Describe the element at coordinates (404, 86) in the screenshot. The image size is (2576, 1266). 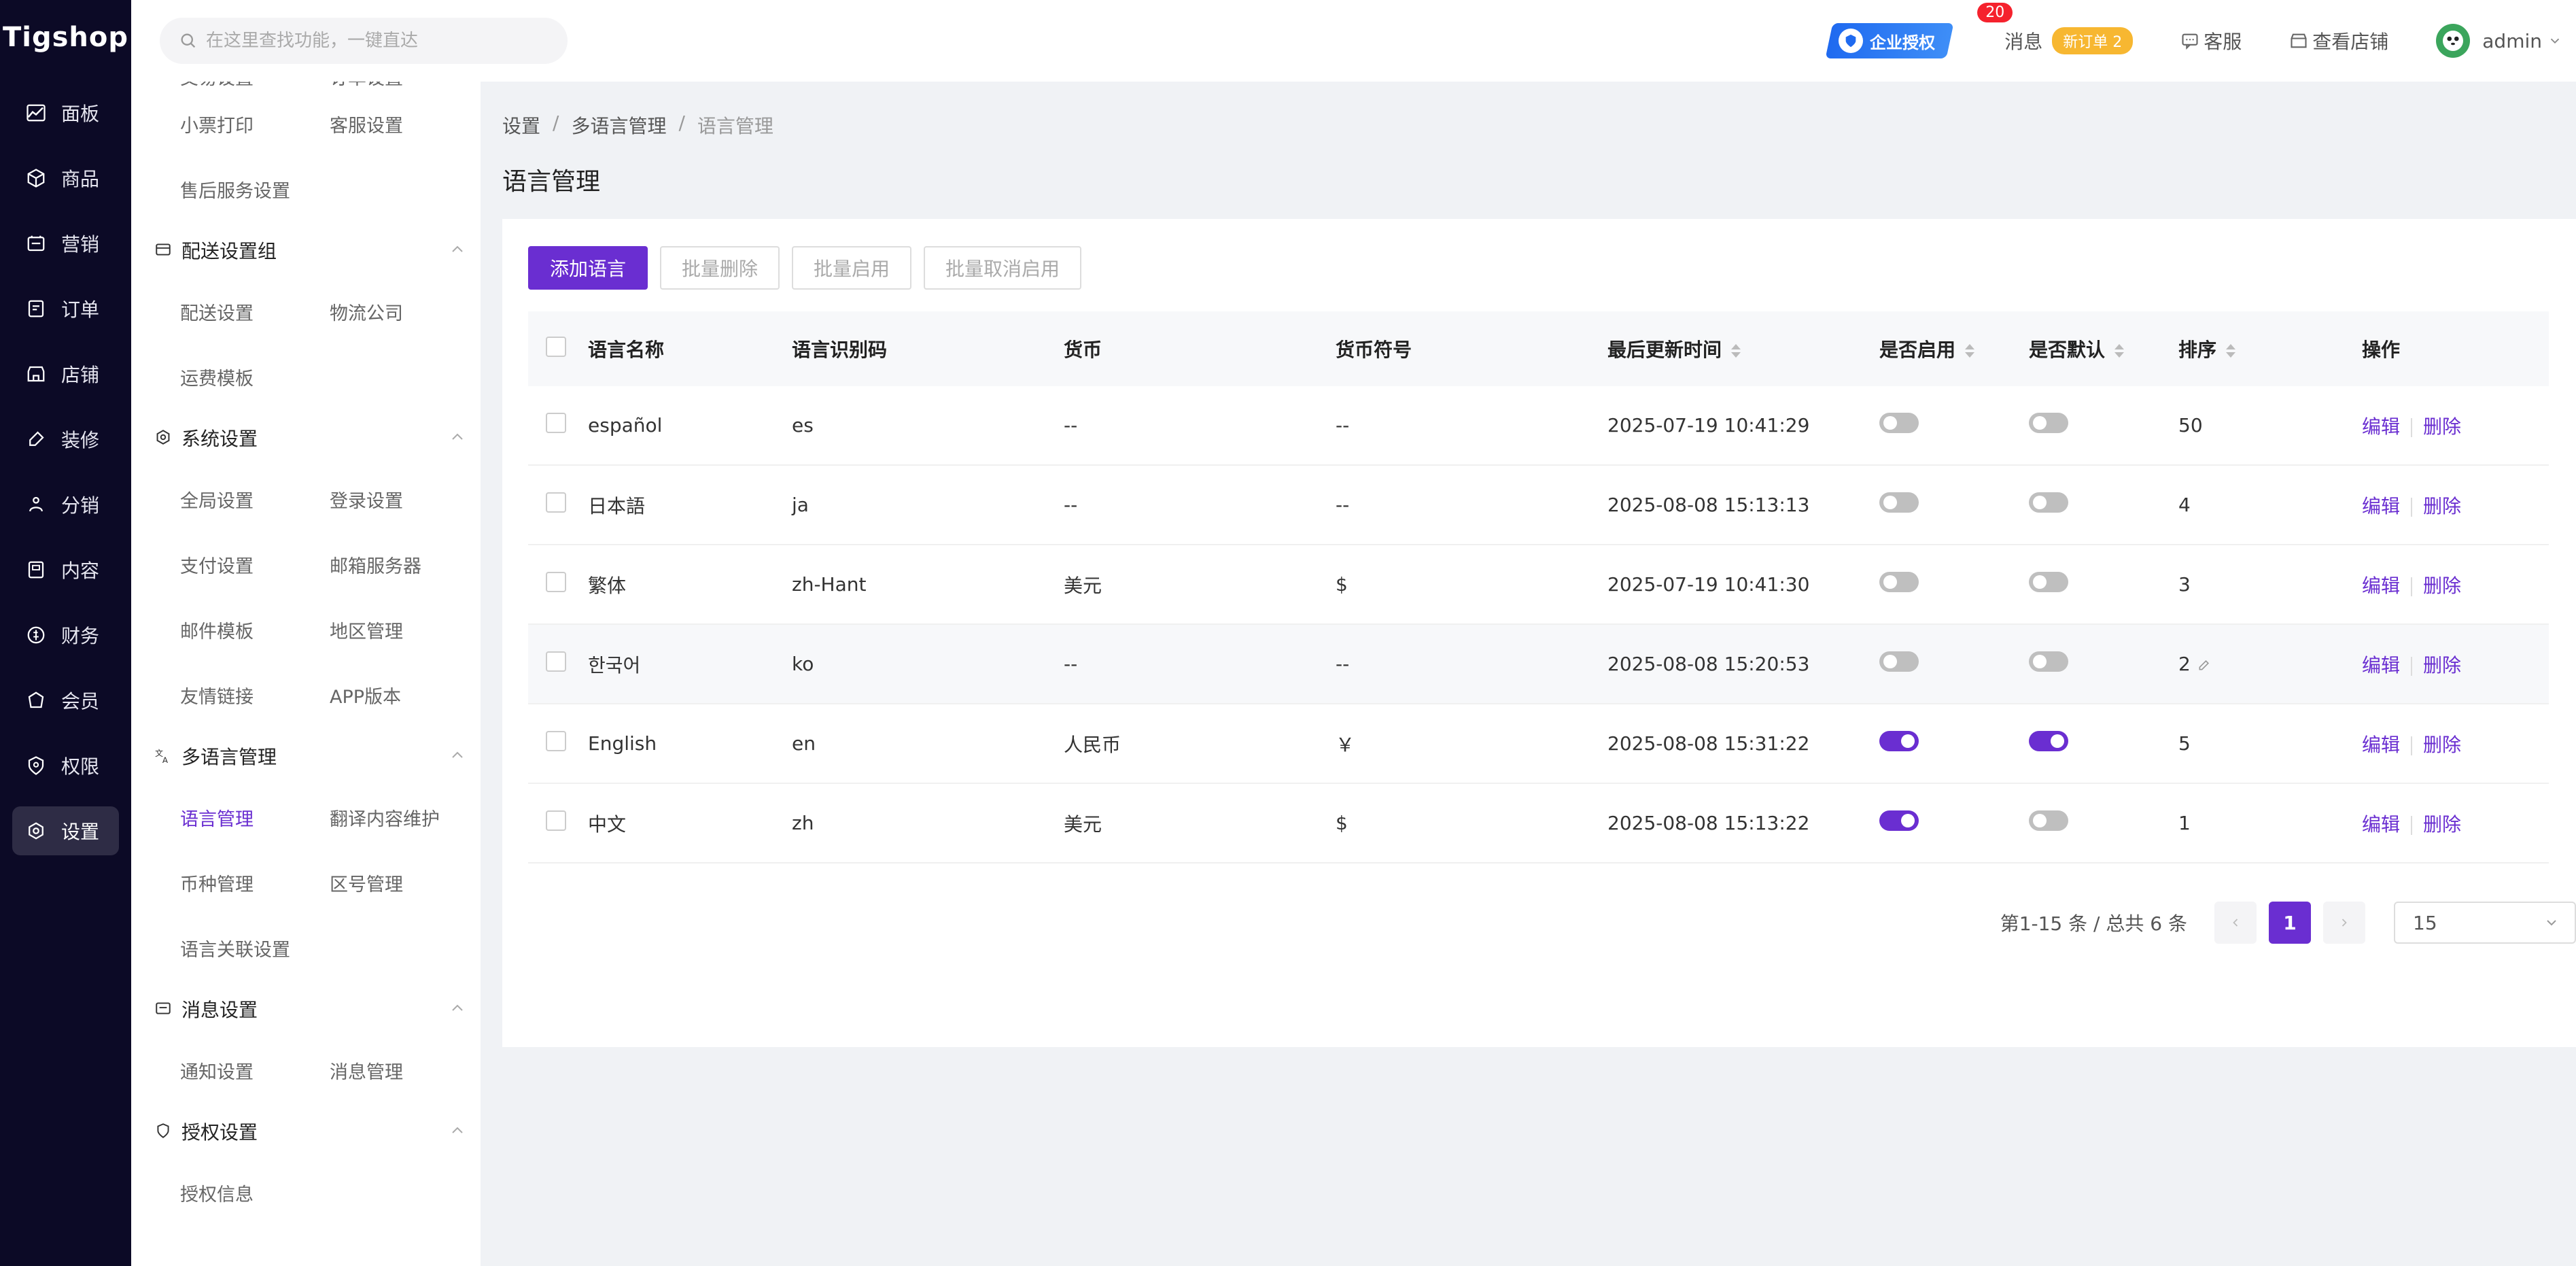
I see `submenu-item-order: 订单设置` at that location.